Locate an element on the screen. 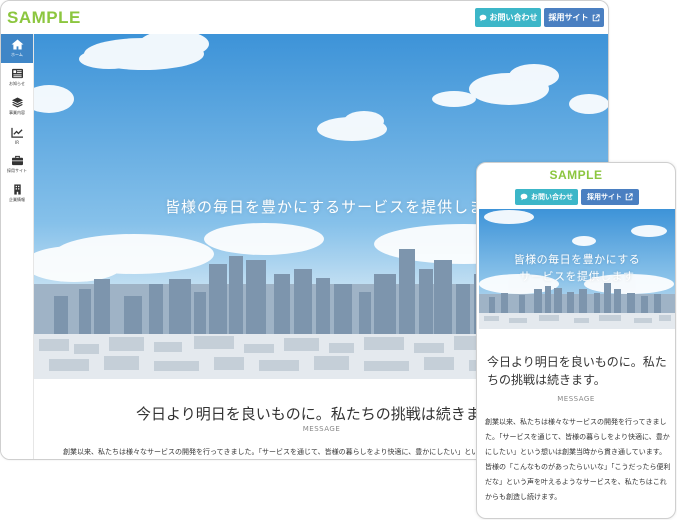 This screenshot has height=520, width=677. mobile-hero-image: 皆様の毎日を豊かにする サービスを提供します is located at coordinates (577, 269).